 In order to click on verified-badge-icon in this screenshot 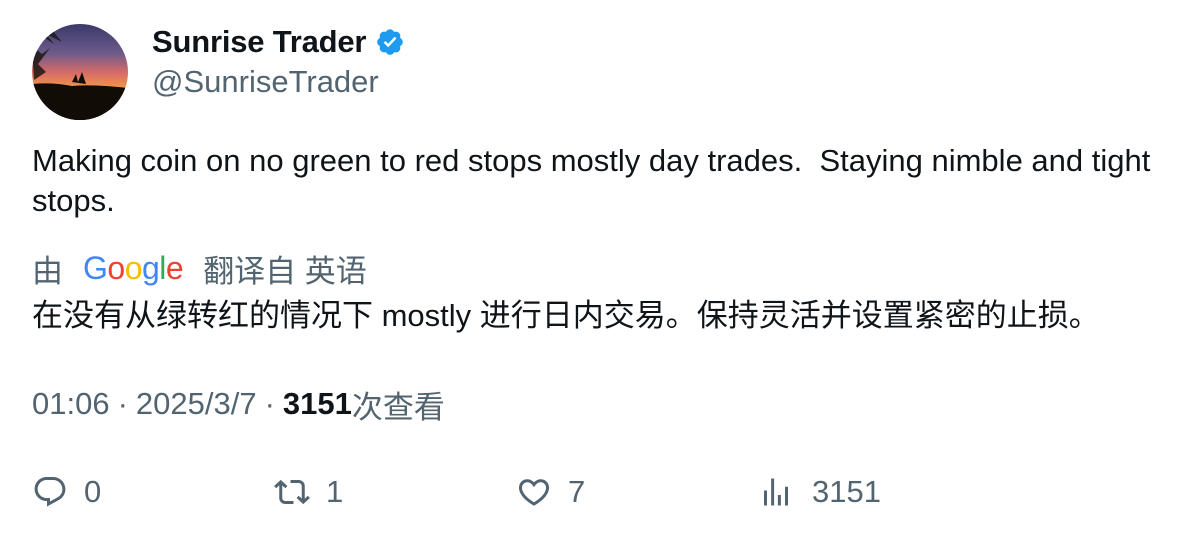, I will do `click(390, 42)`.